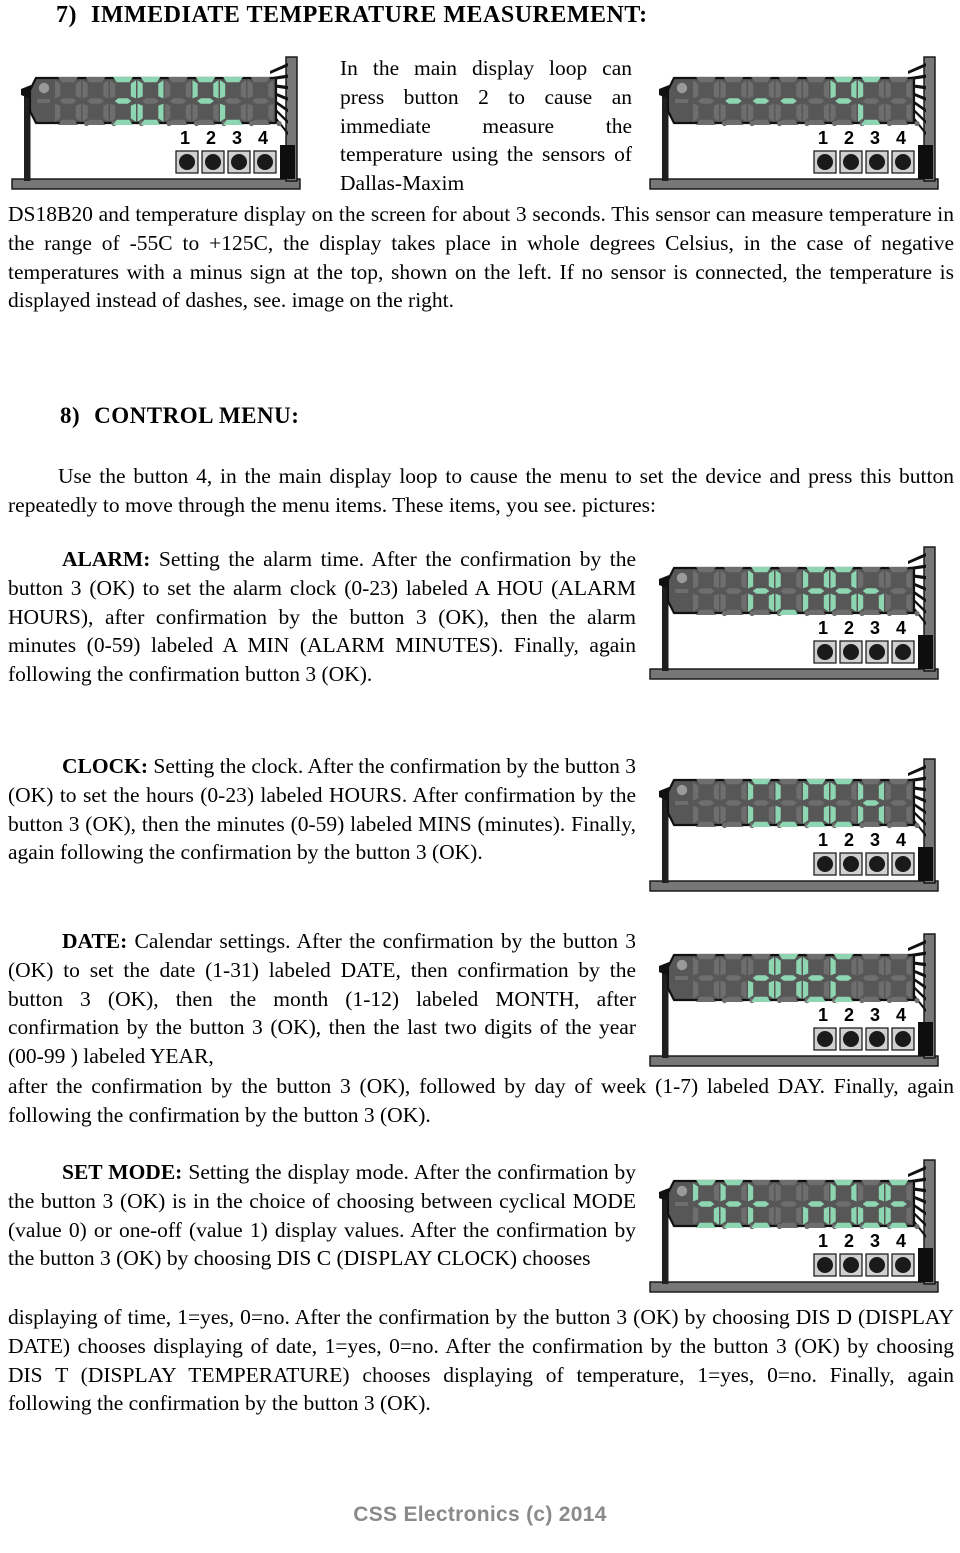 The width and height of the screenshot is (960, 1553). I want to click on device-set-mode: 1234, so click(799, 1228).